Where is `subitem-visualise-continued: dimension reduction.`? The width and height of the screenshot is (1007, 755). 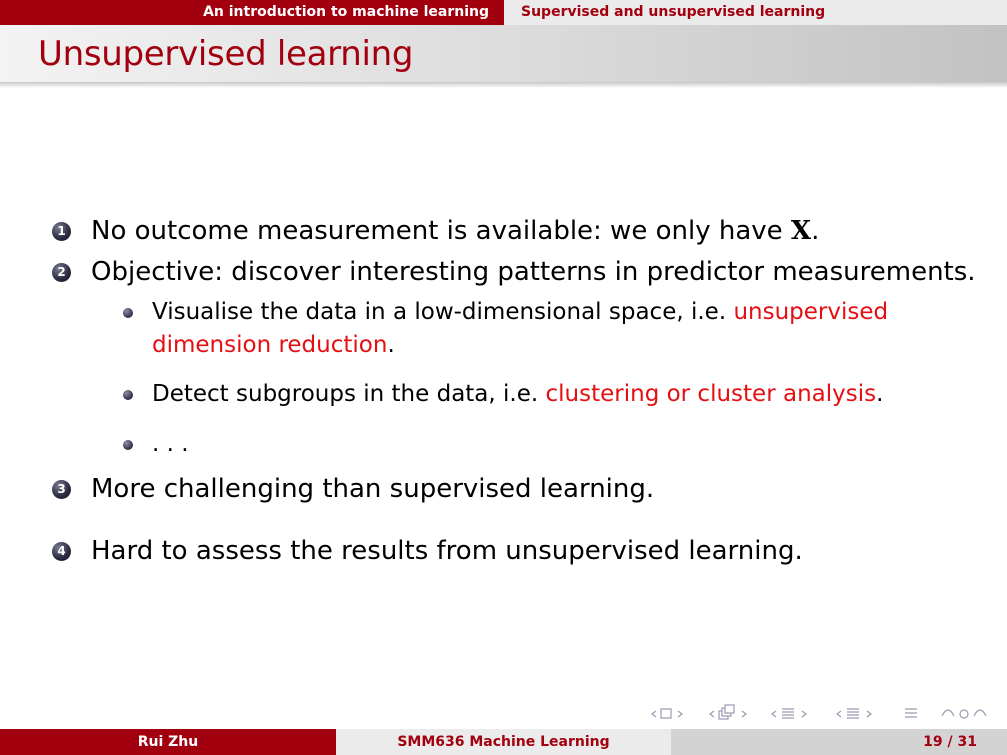 subitem-visualise-continued: dimension reduction. is located at coordinates (273, 345).